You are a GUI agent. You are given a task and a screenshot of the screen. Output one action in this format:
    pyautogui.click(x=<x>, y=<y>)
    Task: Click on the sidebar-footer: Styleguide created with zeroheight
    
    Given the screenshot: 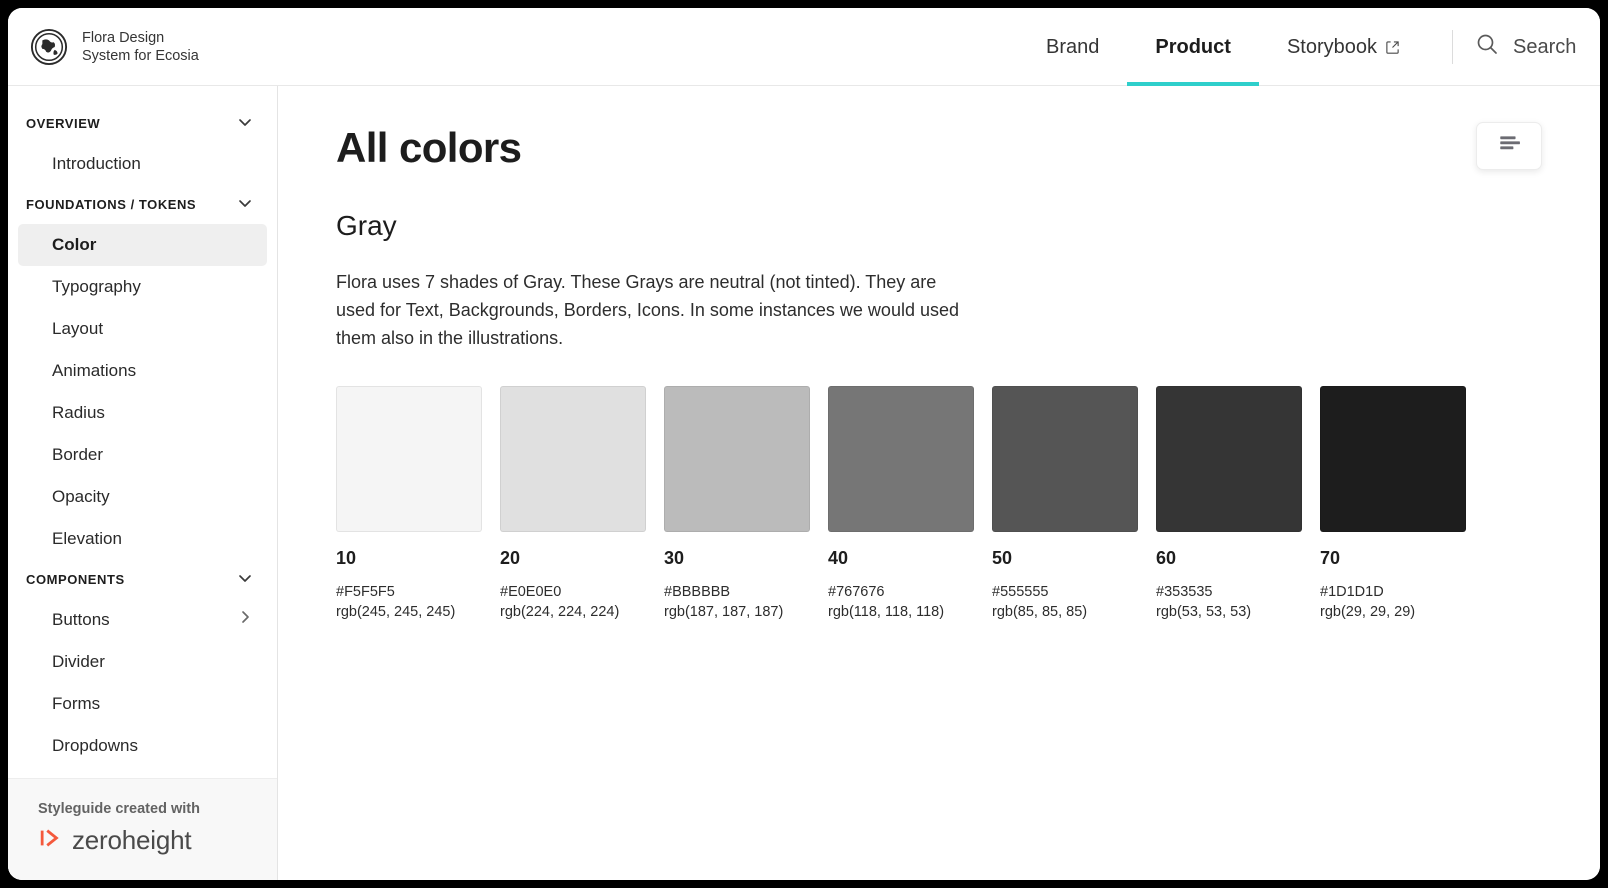 What is the action you would take?
    pyautogui.click(x=142, y=829)
    